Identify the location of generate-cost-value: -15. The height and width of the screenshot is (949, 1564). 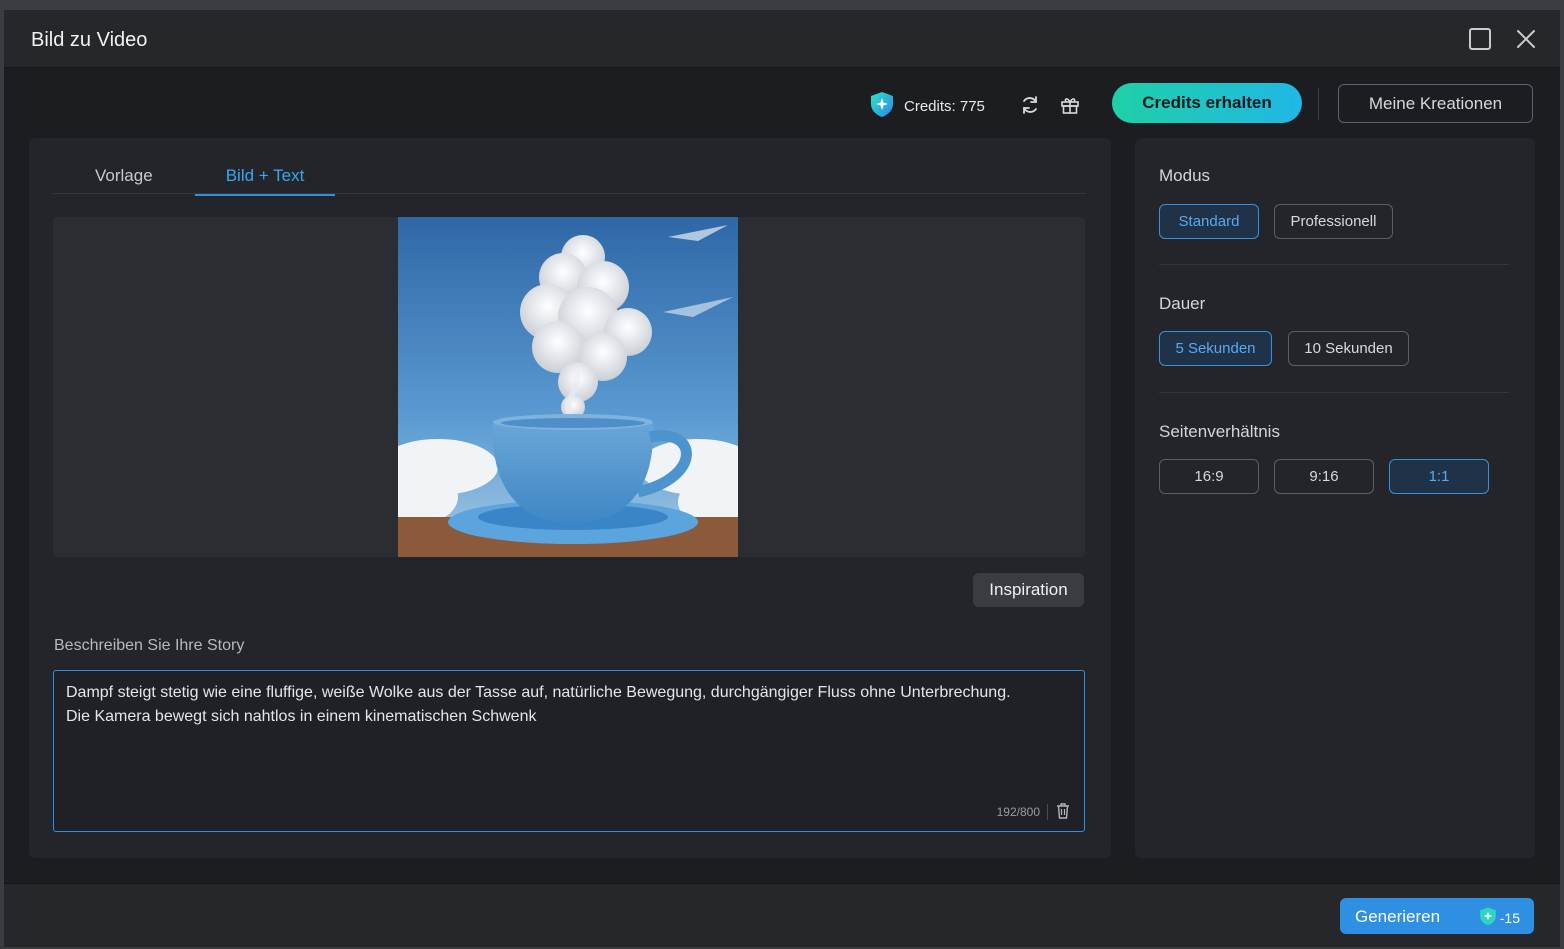
(1509, 917).